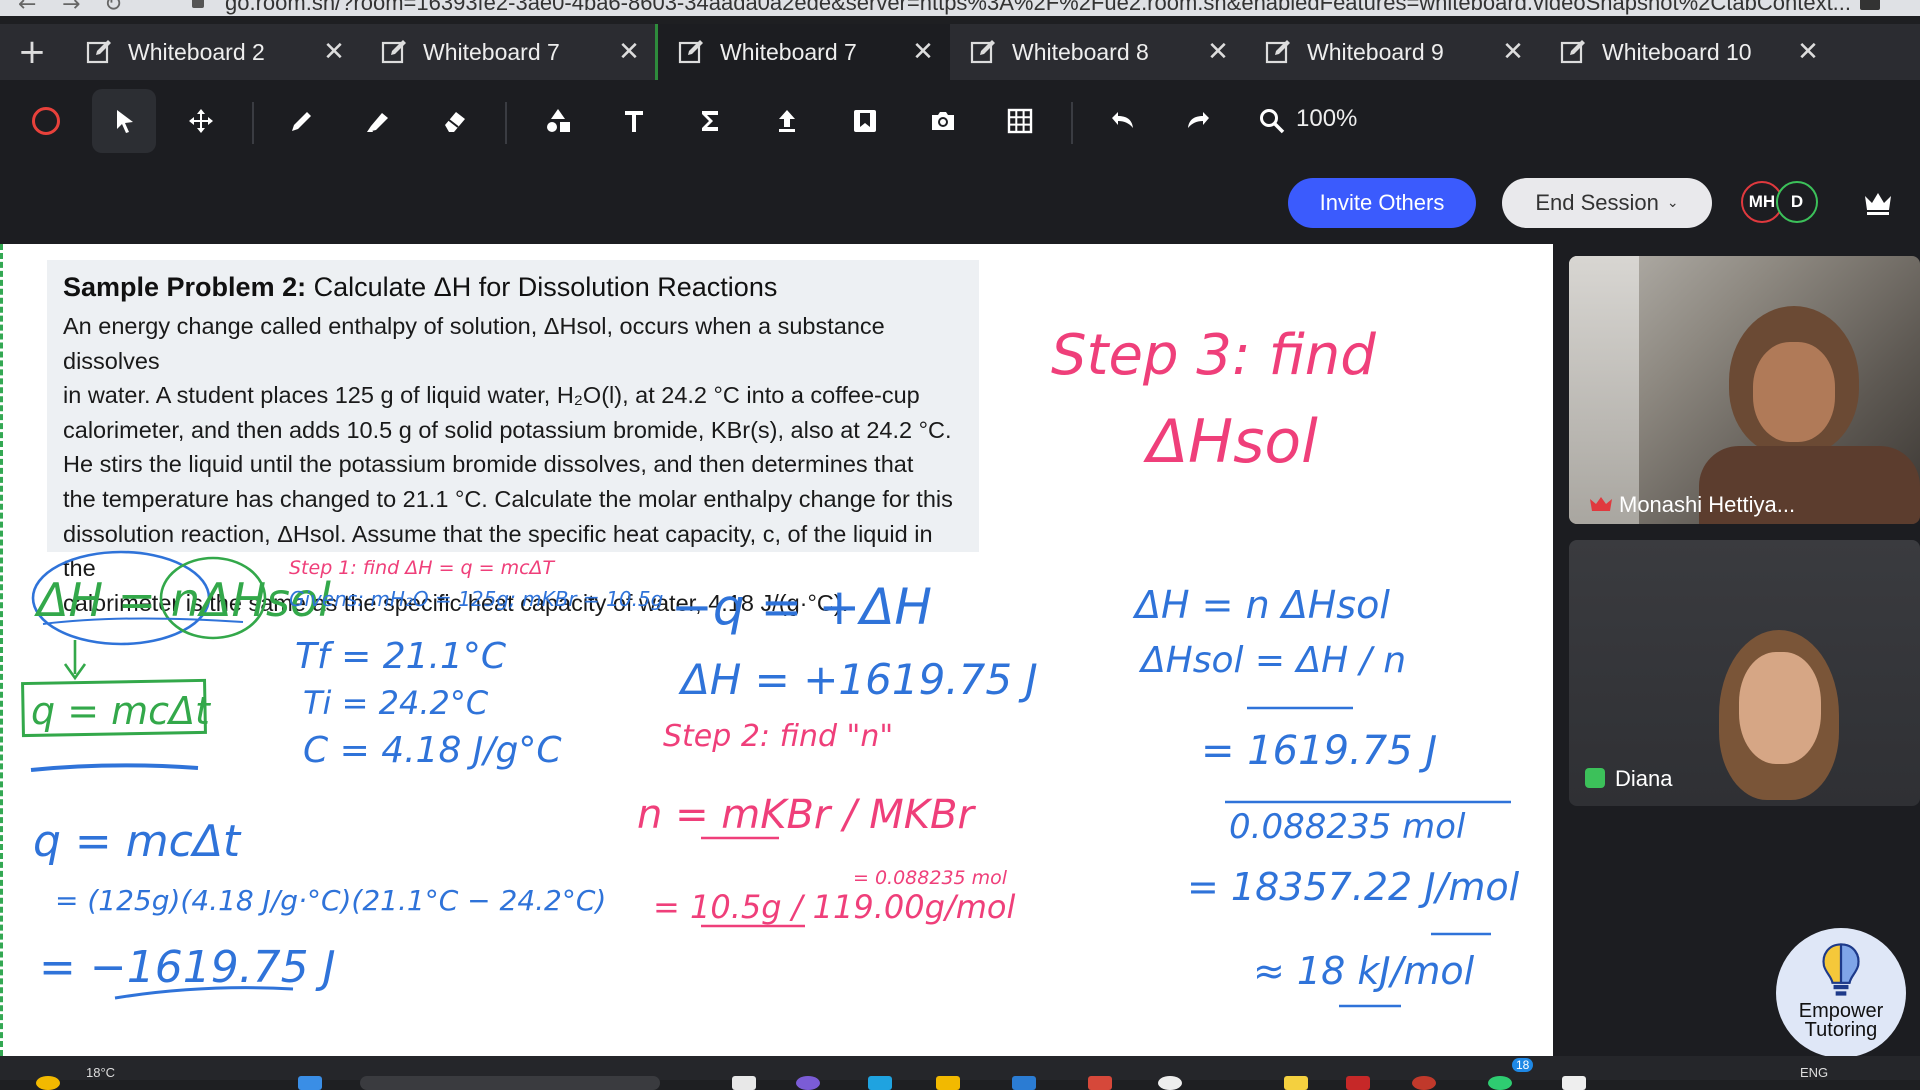 The image size is (1920, 1090). Describe the element at coordinates (1272, 660) in the screenshot. I see `ink-dhsol-formula: ΔHsol = ΔH / n` at that location.